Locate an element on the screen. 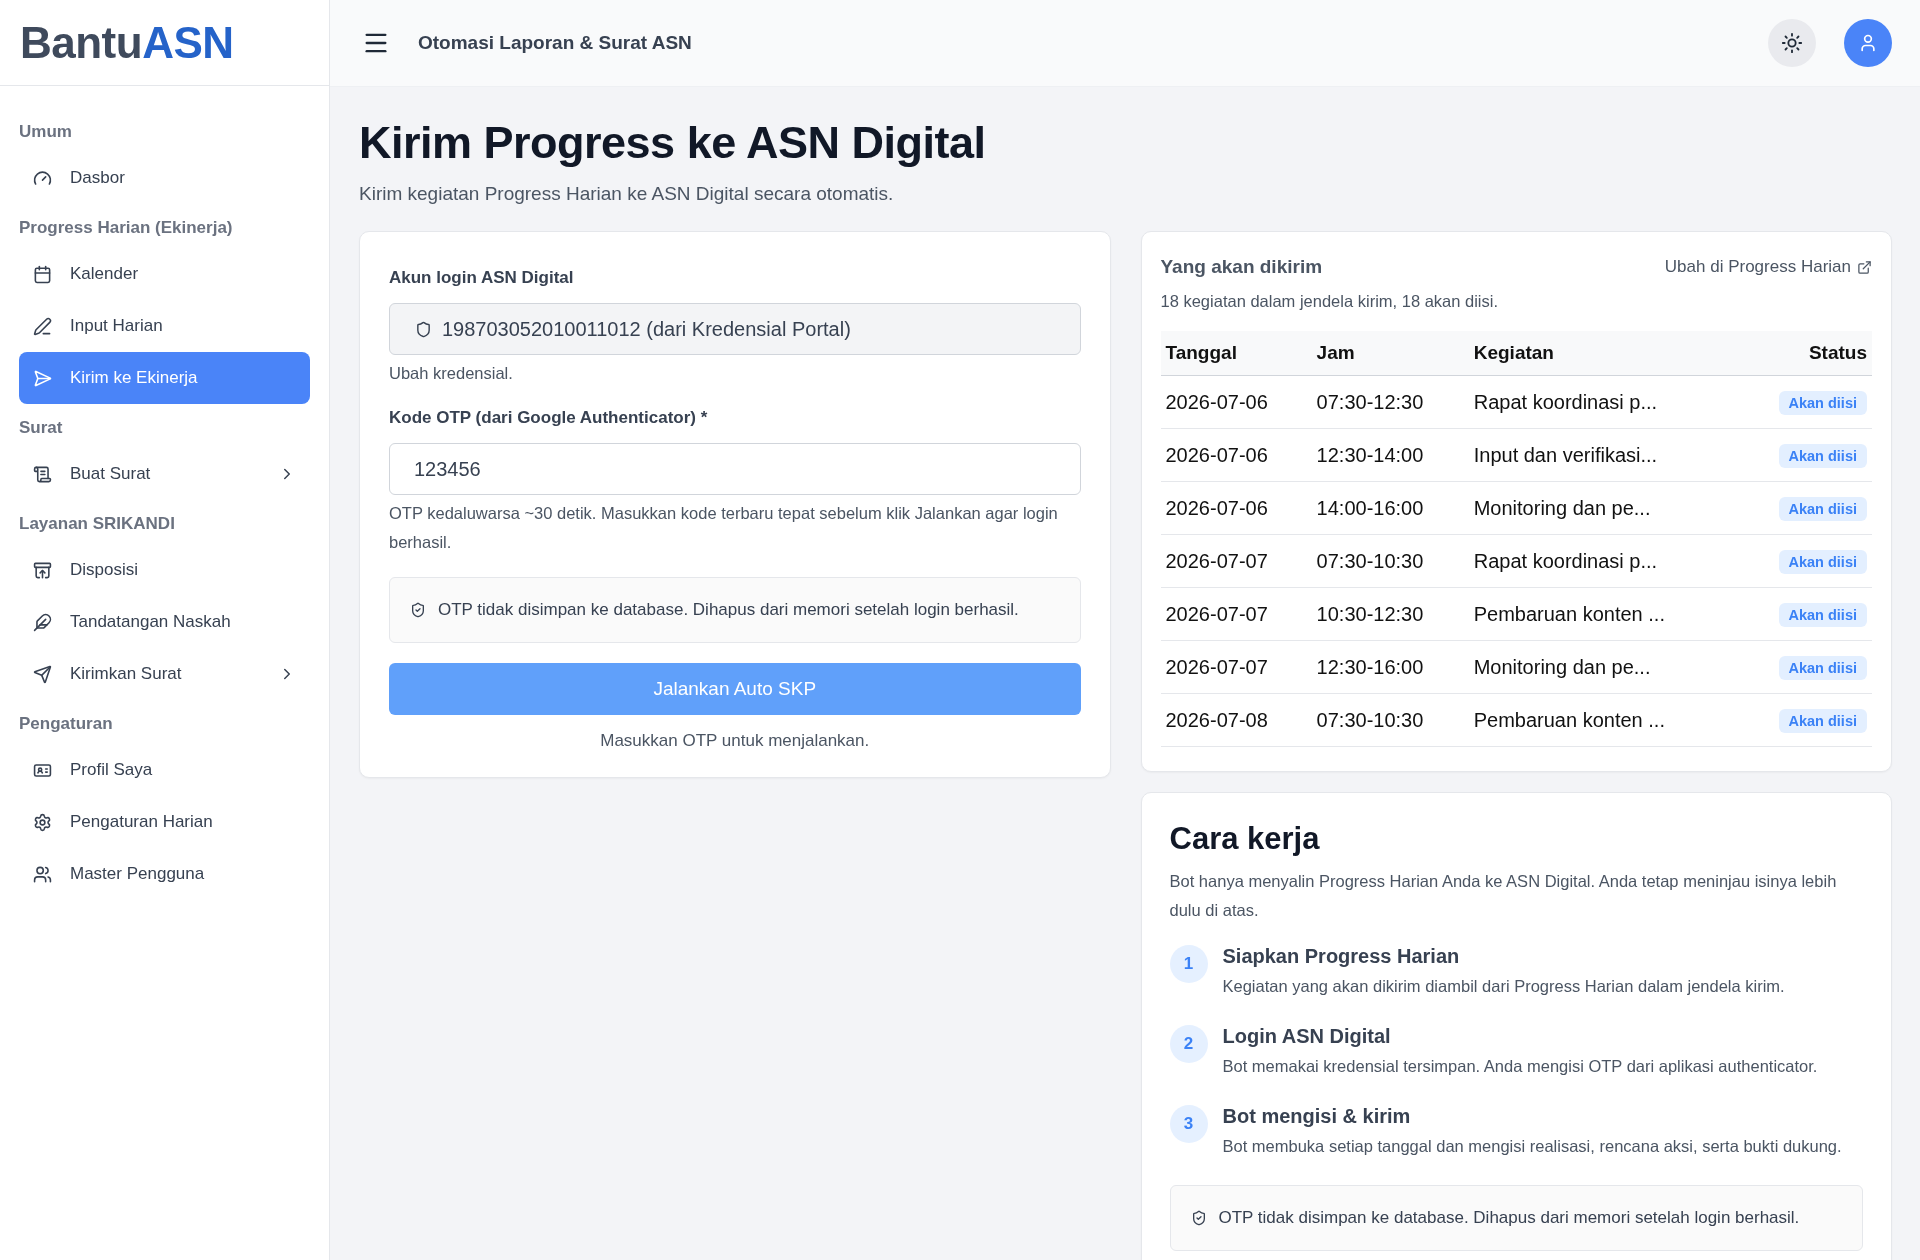 Image resolution: width=1920 pixels, height=1260 pixels. section-label: Umum is located at coordinates (46, 132).